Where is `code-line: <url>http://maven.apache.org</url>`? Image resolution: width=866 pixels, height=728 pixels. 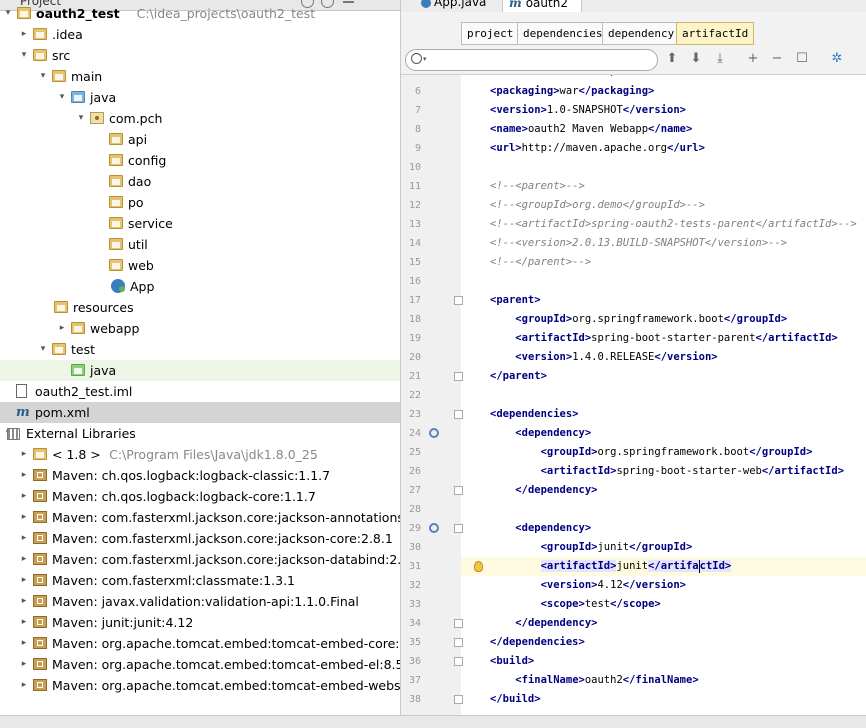
code-line: <url>http://maven.apache.org</url> is located at coordinates (597, 148).